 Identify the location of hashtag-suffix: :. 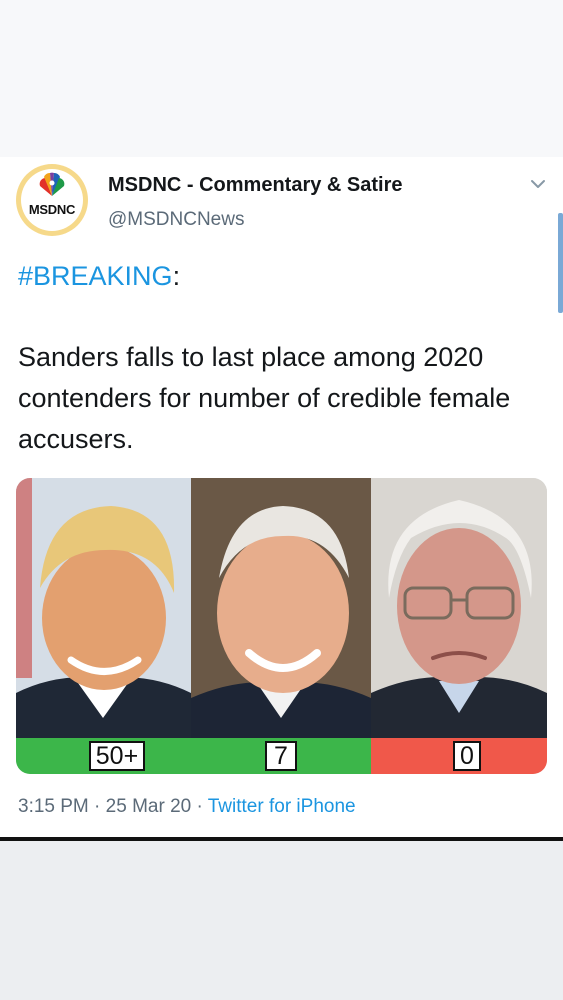
(176, 276).